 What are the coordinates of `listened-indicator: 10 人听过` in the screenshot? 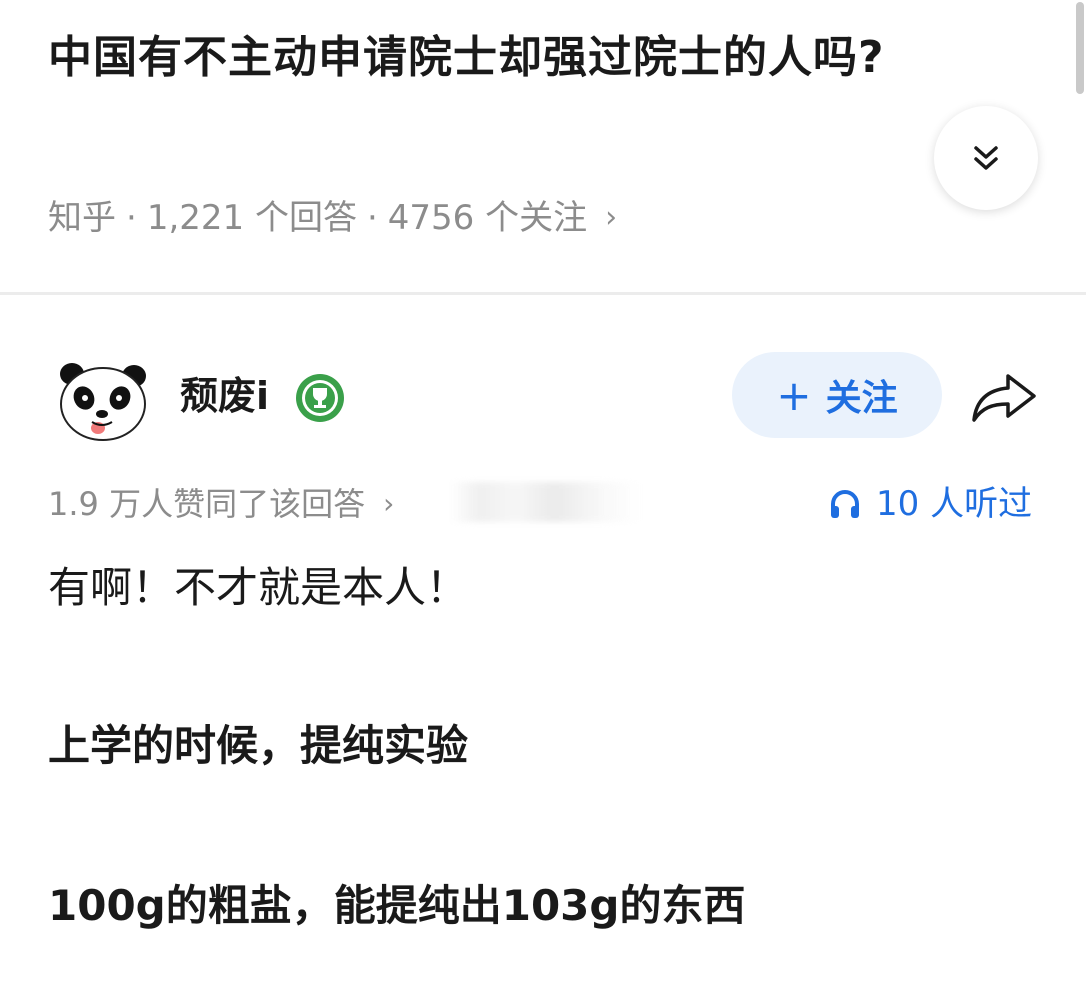 It's located at (930, 504).